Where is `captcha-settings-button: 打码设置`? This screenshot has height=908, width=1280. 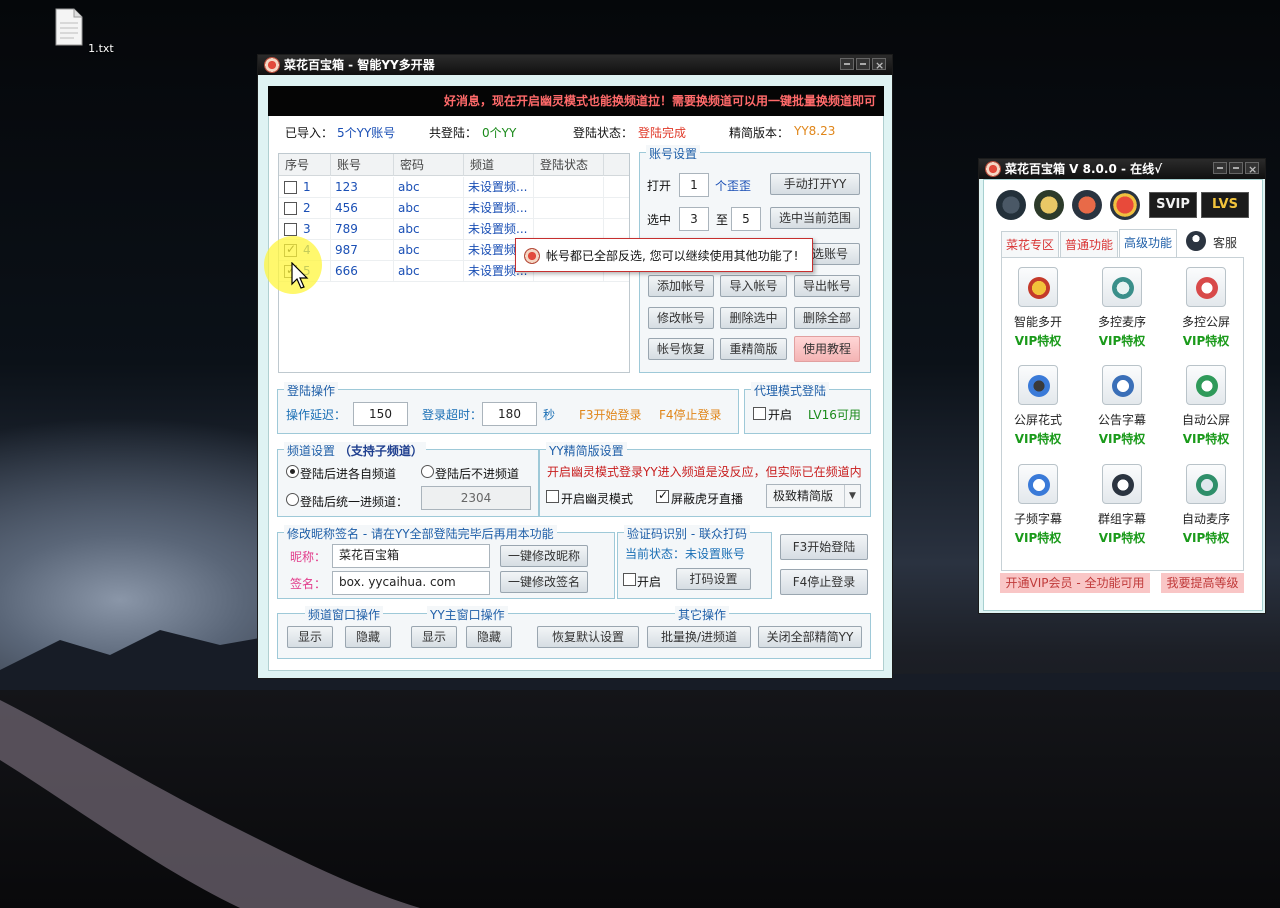 captcha-settings-button: 打码设置 is located at coordinates (713, 579).